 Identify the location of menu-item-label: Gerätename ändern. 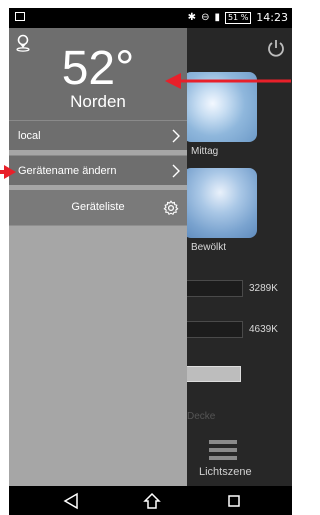
(67, 171).